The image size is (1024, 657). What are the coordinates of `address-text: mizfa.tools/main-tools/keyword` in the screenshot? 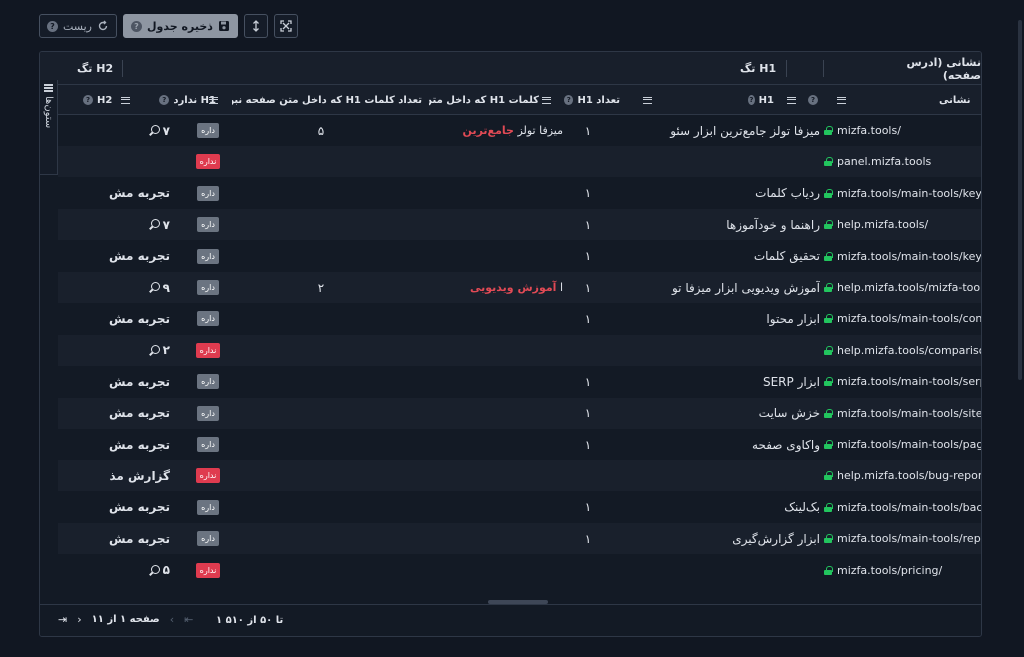 It's located at (909, 193).